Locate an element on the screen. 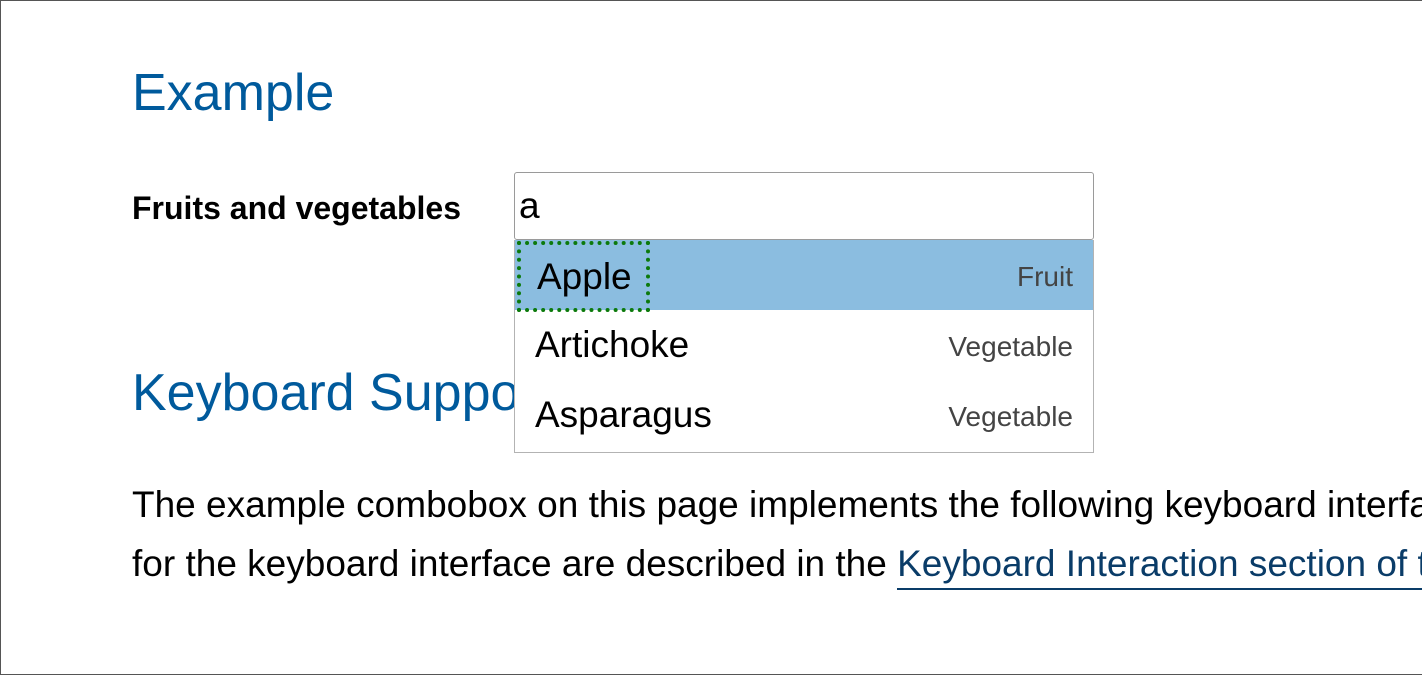 The image size is (1423, 675). option-name: Artichoke is located at coordinates (612, 344).